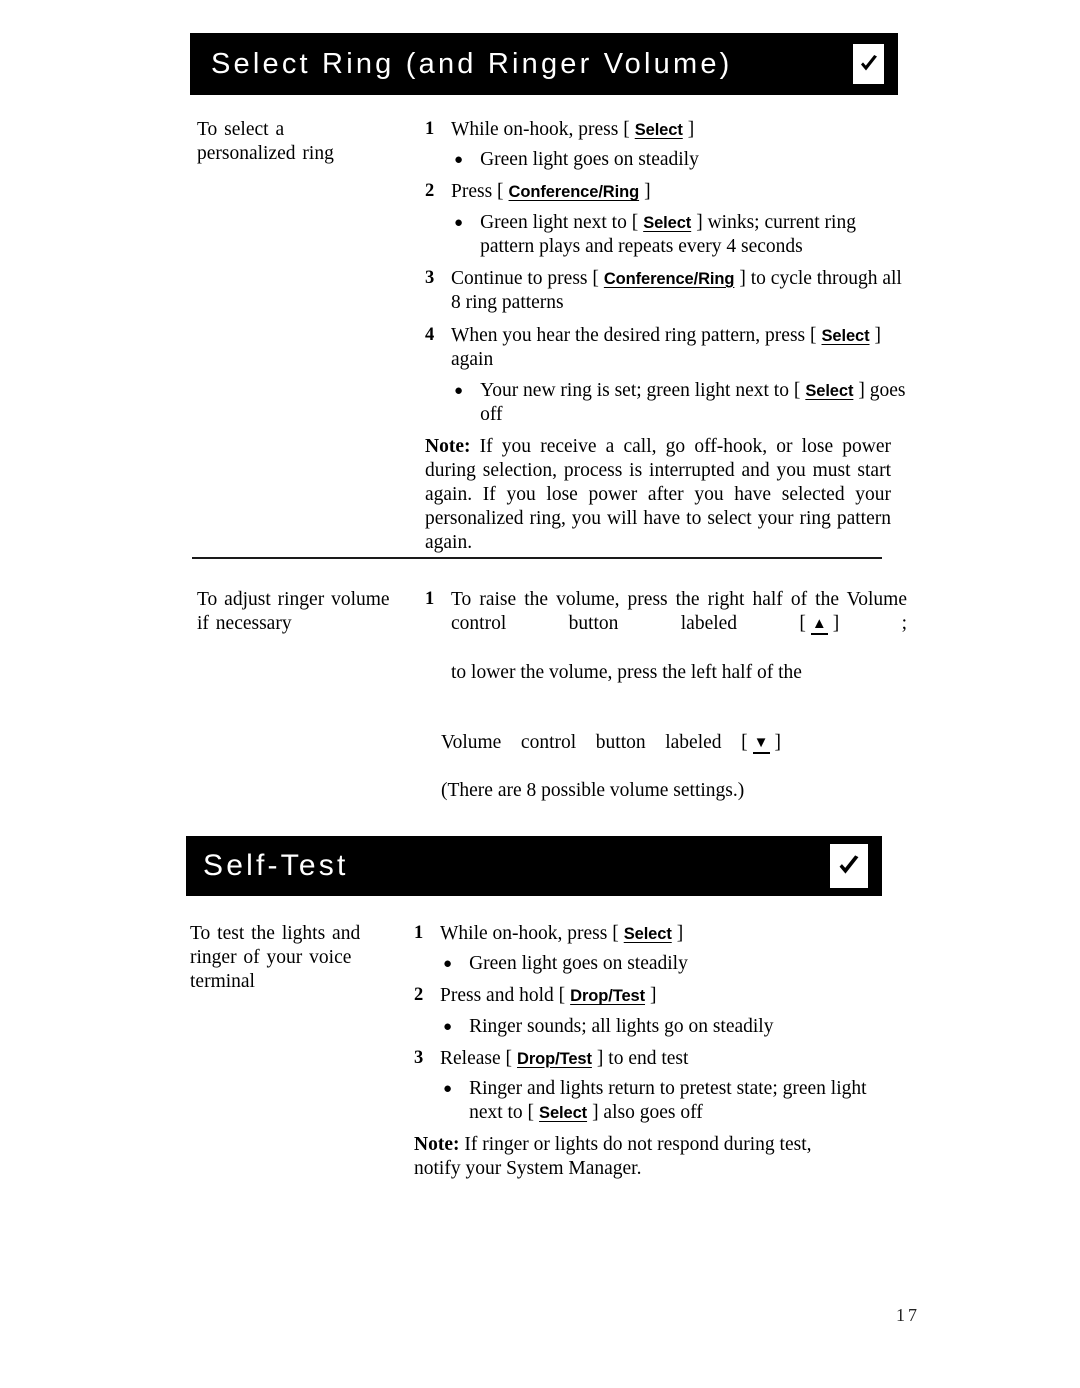 The height and width of the screenshot is (1388, 1080). Describe the element at coordinates (559, 222) in the screenshot. I see `bullet-text-before: Green light next to [` at that location.